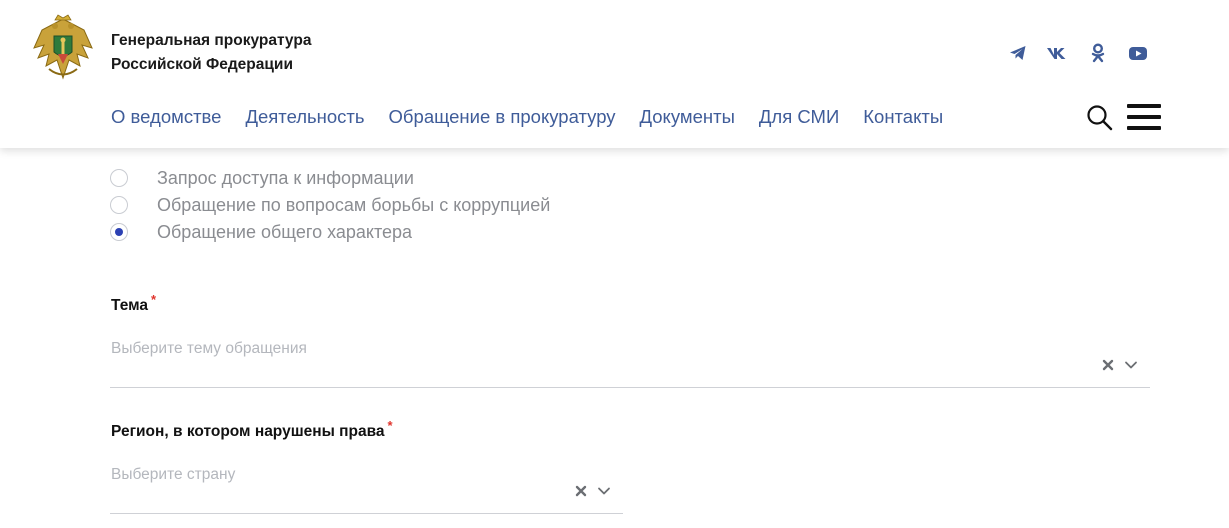  What do you see at coordinates (903, 117) in the screenshot?
I see `nav-item-contacts: Контакты` at bounding box center [903, 117].